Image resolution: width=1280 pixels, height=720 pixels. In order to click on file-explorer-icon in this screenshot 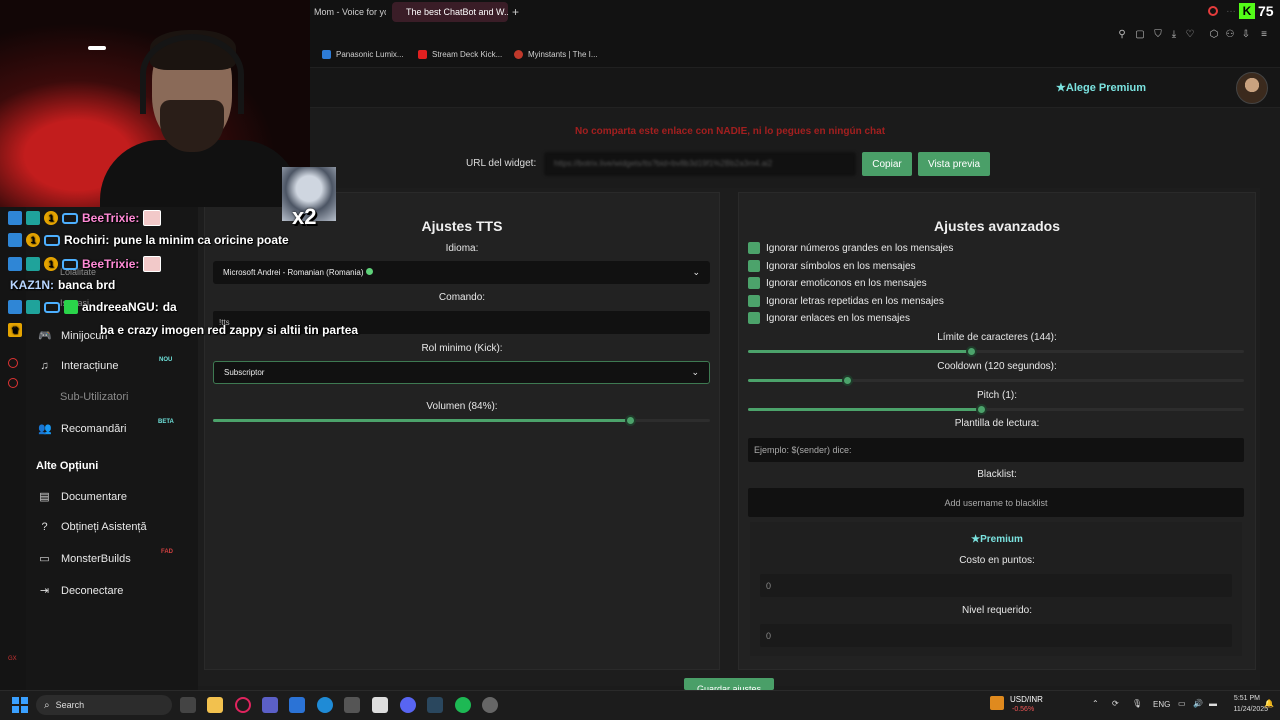, I will do `click(215, 705)`.